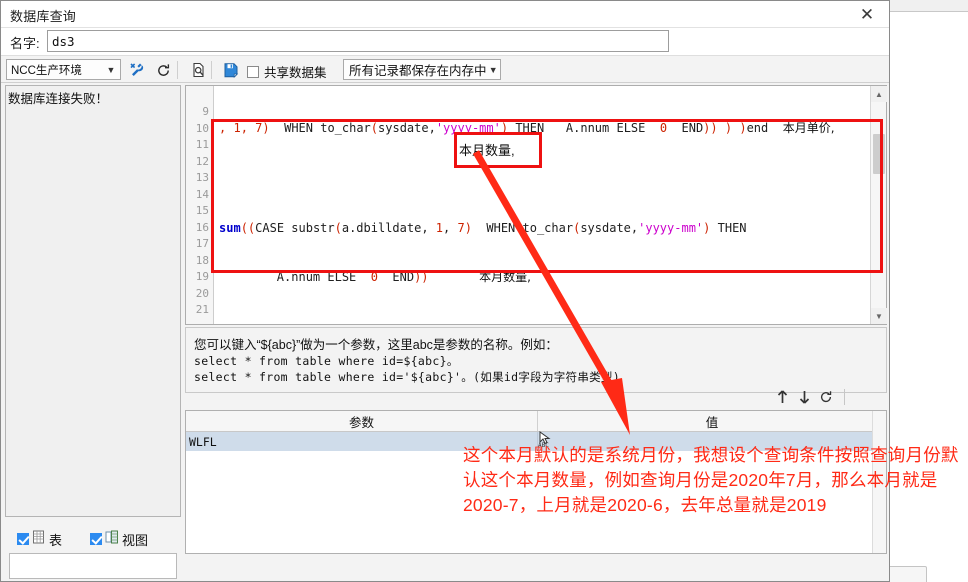 This screenshot has height=582, width=968. What do you see at coordinates (879, 482) in the screenshot?
I see `parameter-table-scrollbar` at bounding box center [879, 482].